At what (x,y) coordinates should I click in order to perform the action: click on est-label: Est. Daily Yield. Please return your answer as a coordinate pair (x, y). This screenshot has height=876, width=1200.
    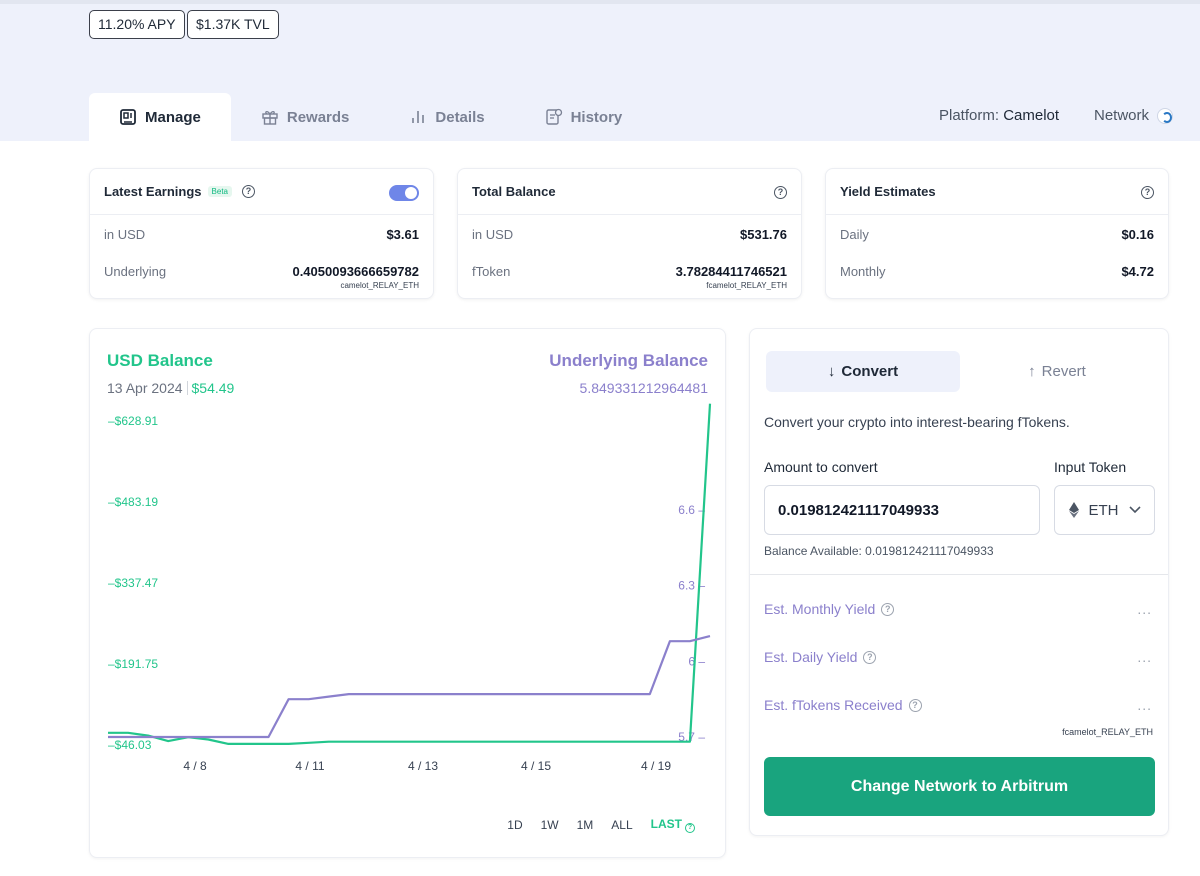
    Looking at the image, I should click on (811, 657).